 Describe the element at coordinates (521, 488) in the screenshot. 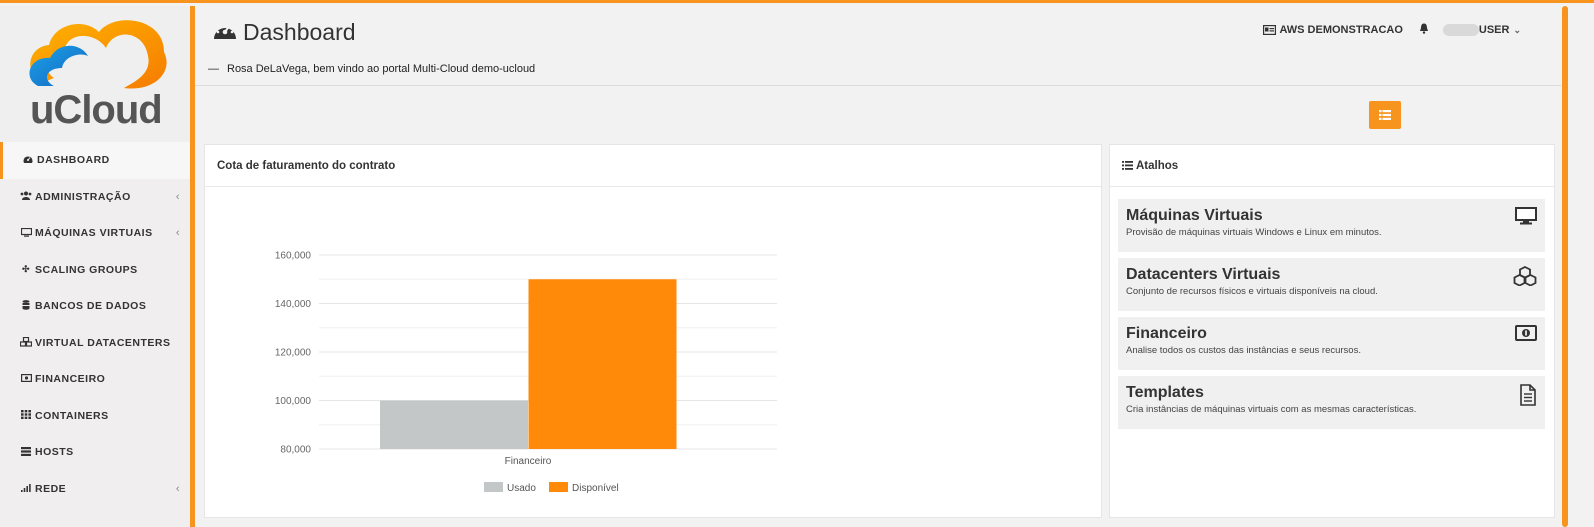

I see `legend-label: Usado` at that location.